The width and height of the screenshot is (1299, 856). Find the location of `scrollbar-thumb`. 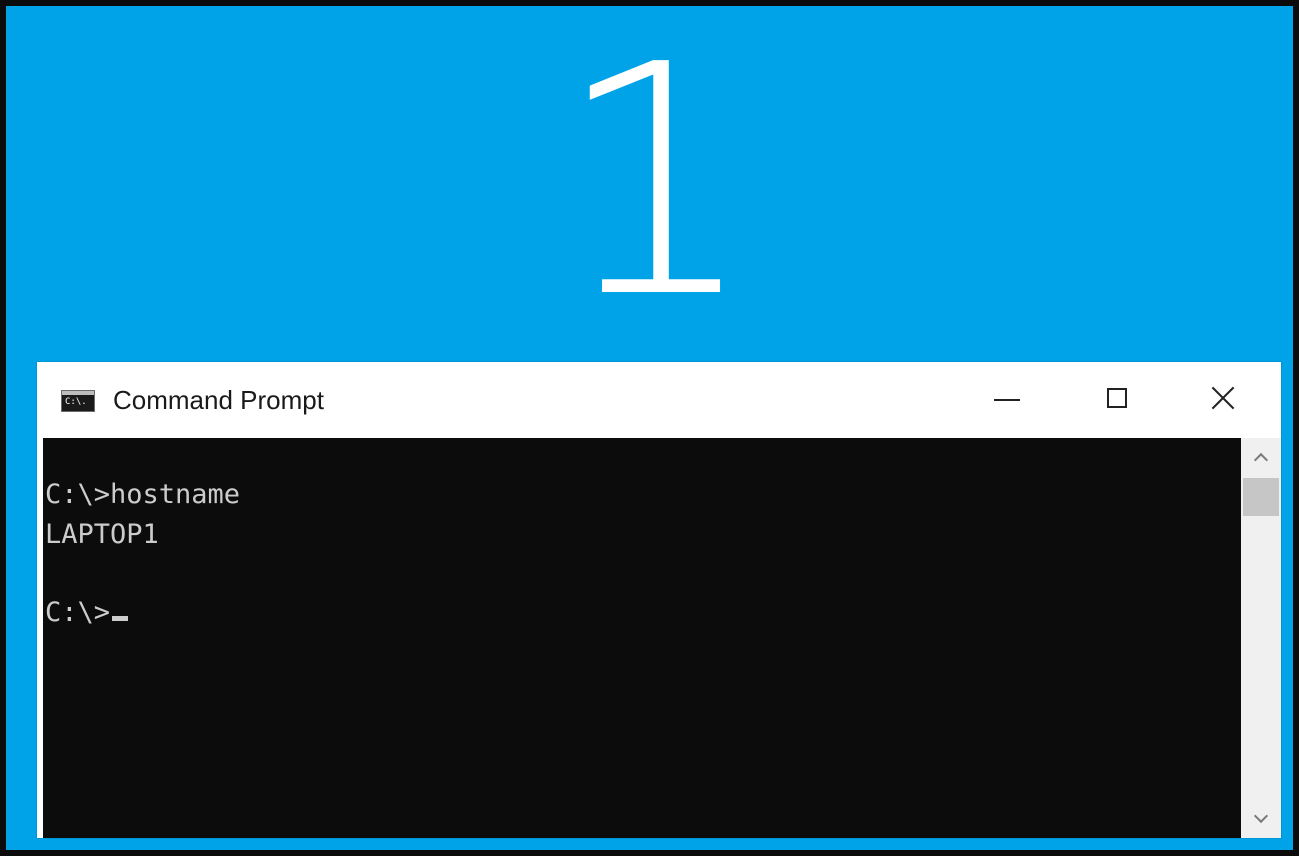

scrollbar-thumb is located at coordinates (1261, 497).